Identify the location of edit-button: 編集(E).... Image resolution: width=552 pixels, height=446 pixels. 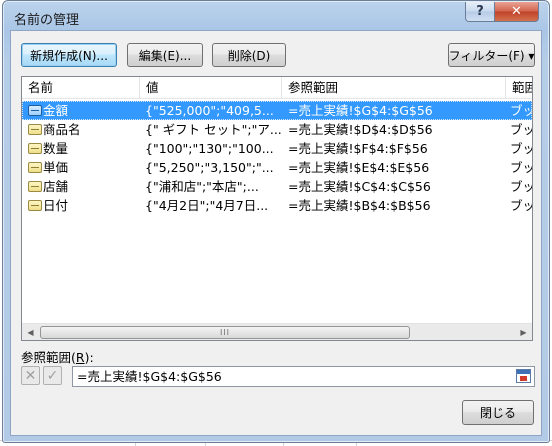
(165, 55).